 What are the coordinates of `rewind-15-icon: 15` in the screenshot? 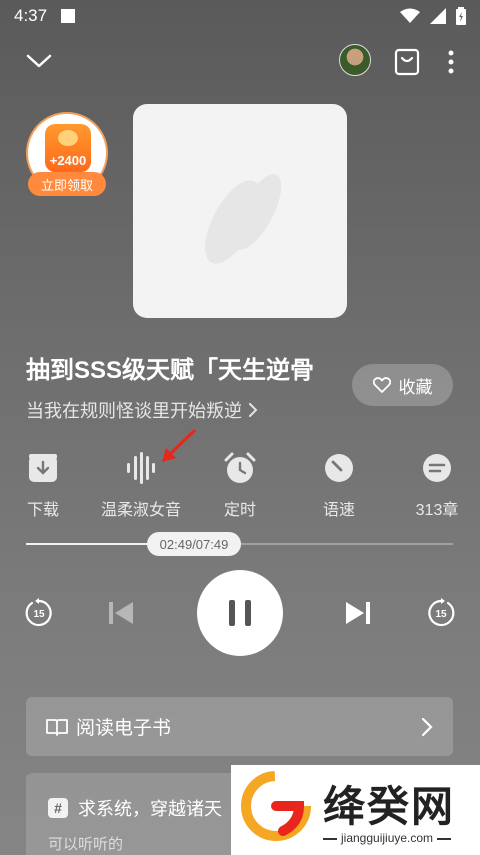 It's located at (38, 612).